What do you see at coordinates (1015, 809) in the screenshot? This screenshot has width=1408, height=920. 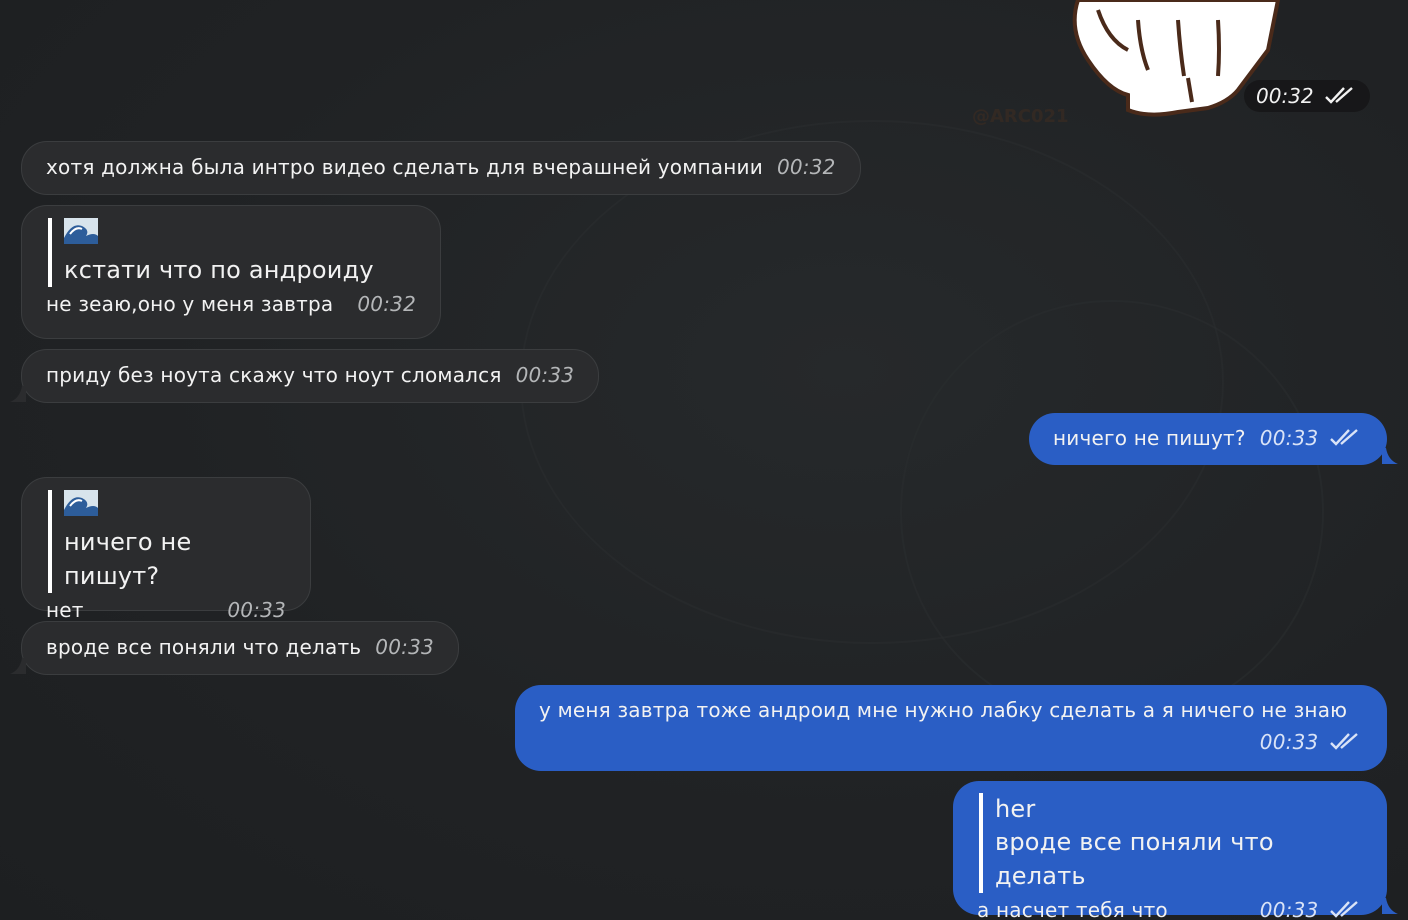 I see `reply-author: her` at bounding box center [1015, 809].